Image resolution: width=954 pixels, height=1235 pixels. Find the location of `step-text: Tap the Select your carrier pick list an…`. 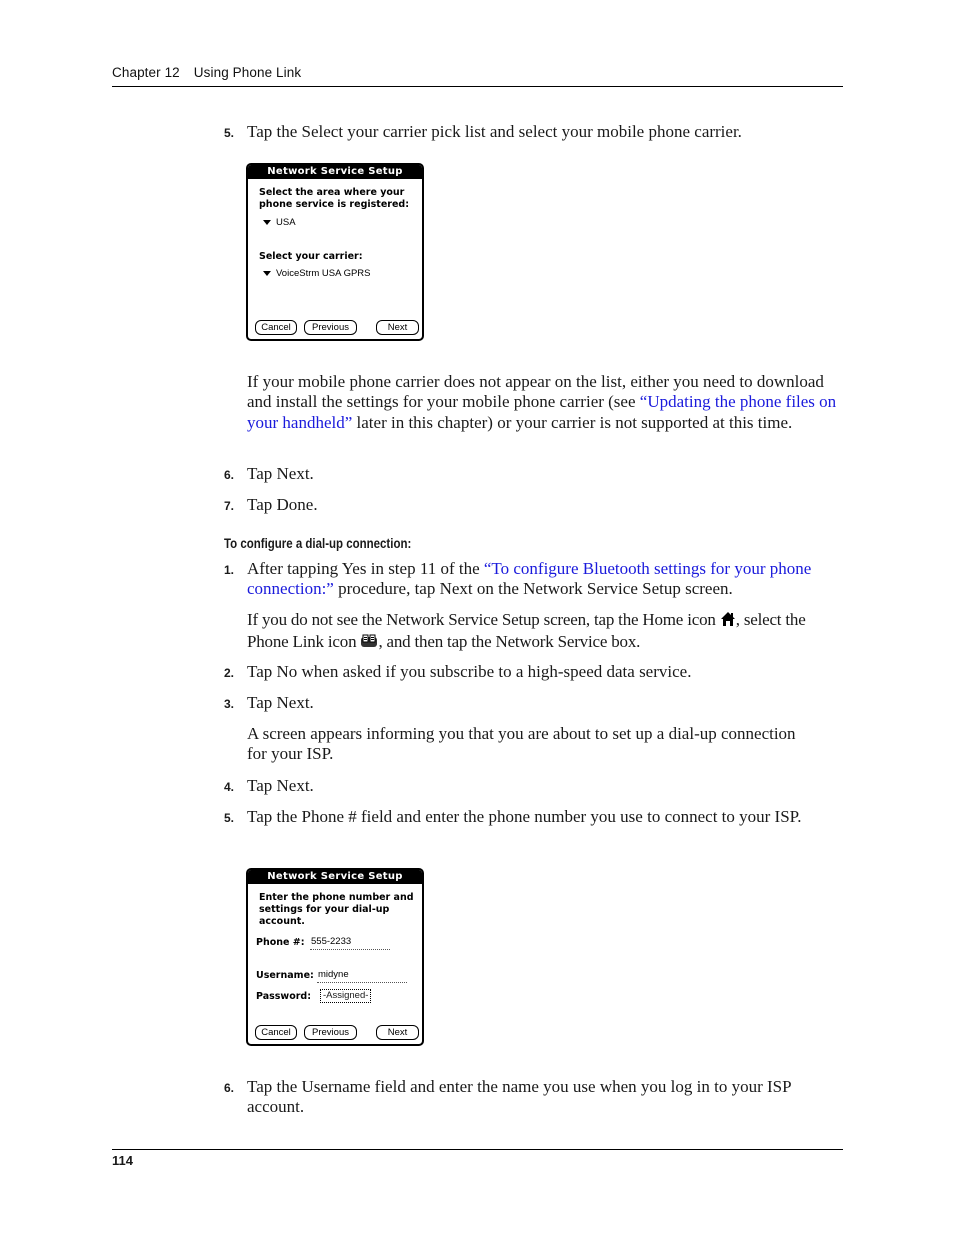

step-text: Tap the Select your carrier pick list an… is located at coordinates (494, 131).